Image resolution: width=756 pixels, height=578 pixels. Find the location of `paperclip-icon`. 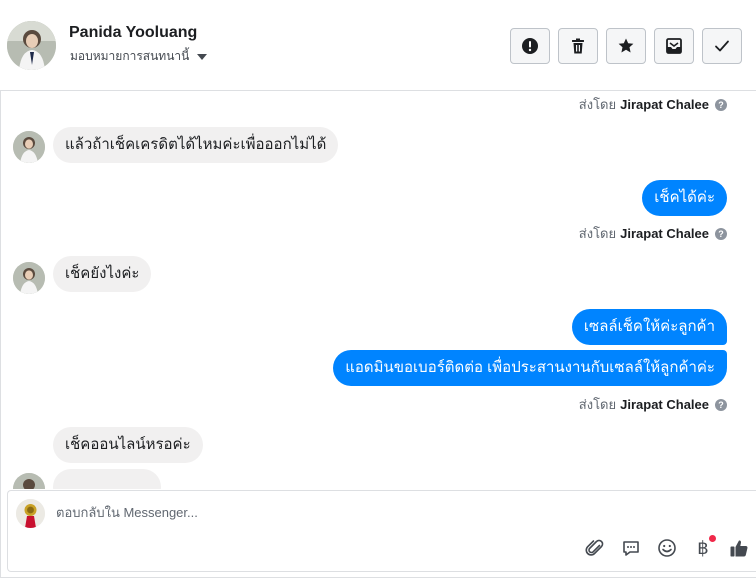

paperclip-icon is located at coordinates (594, 547).